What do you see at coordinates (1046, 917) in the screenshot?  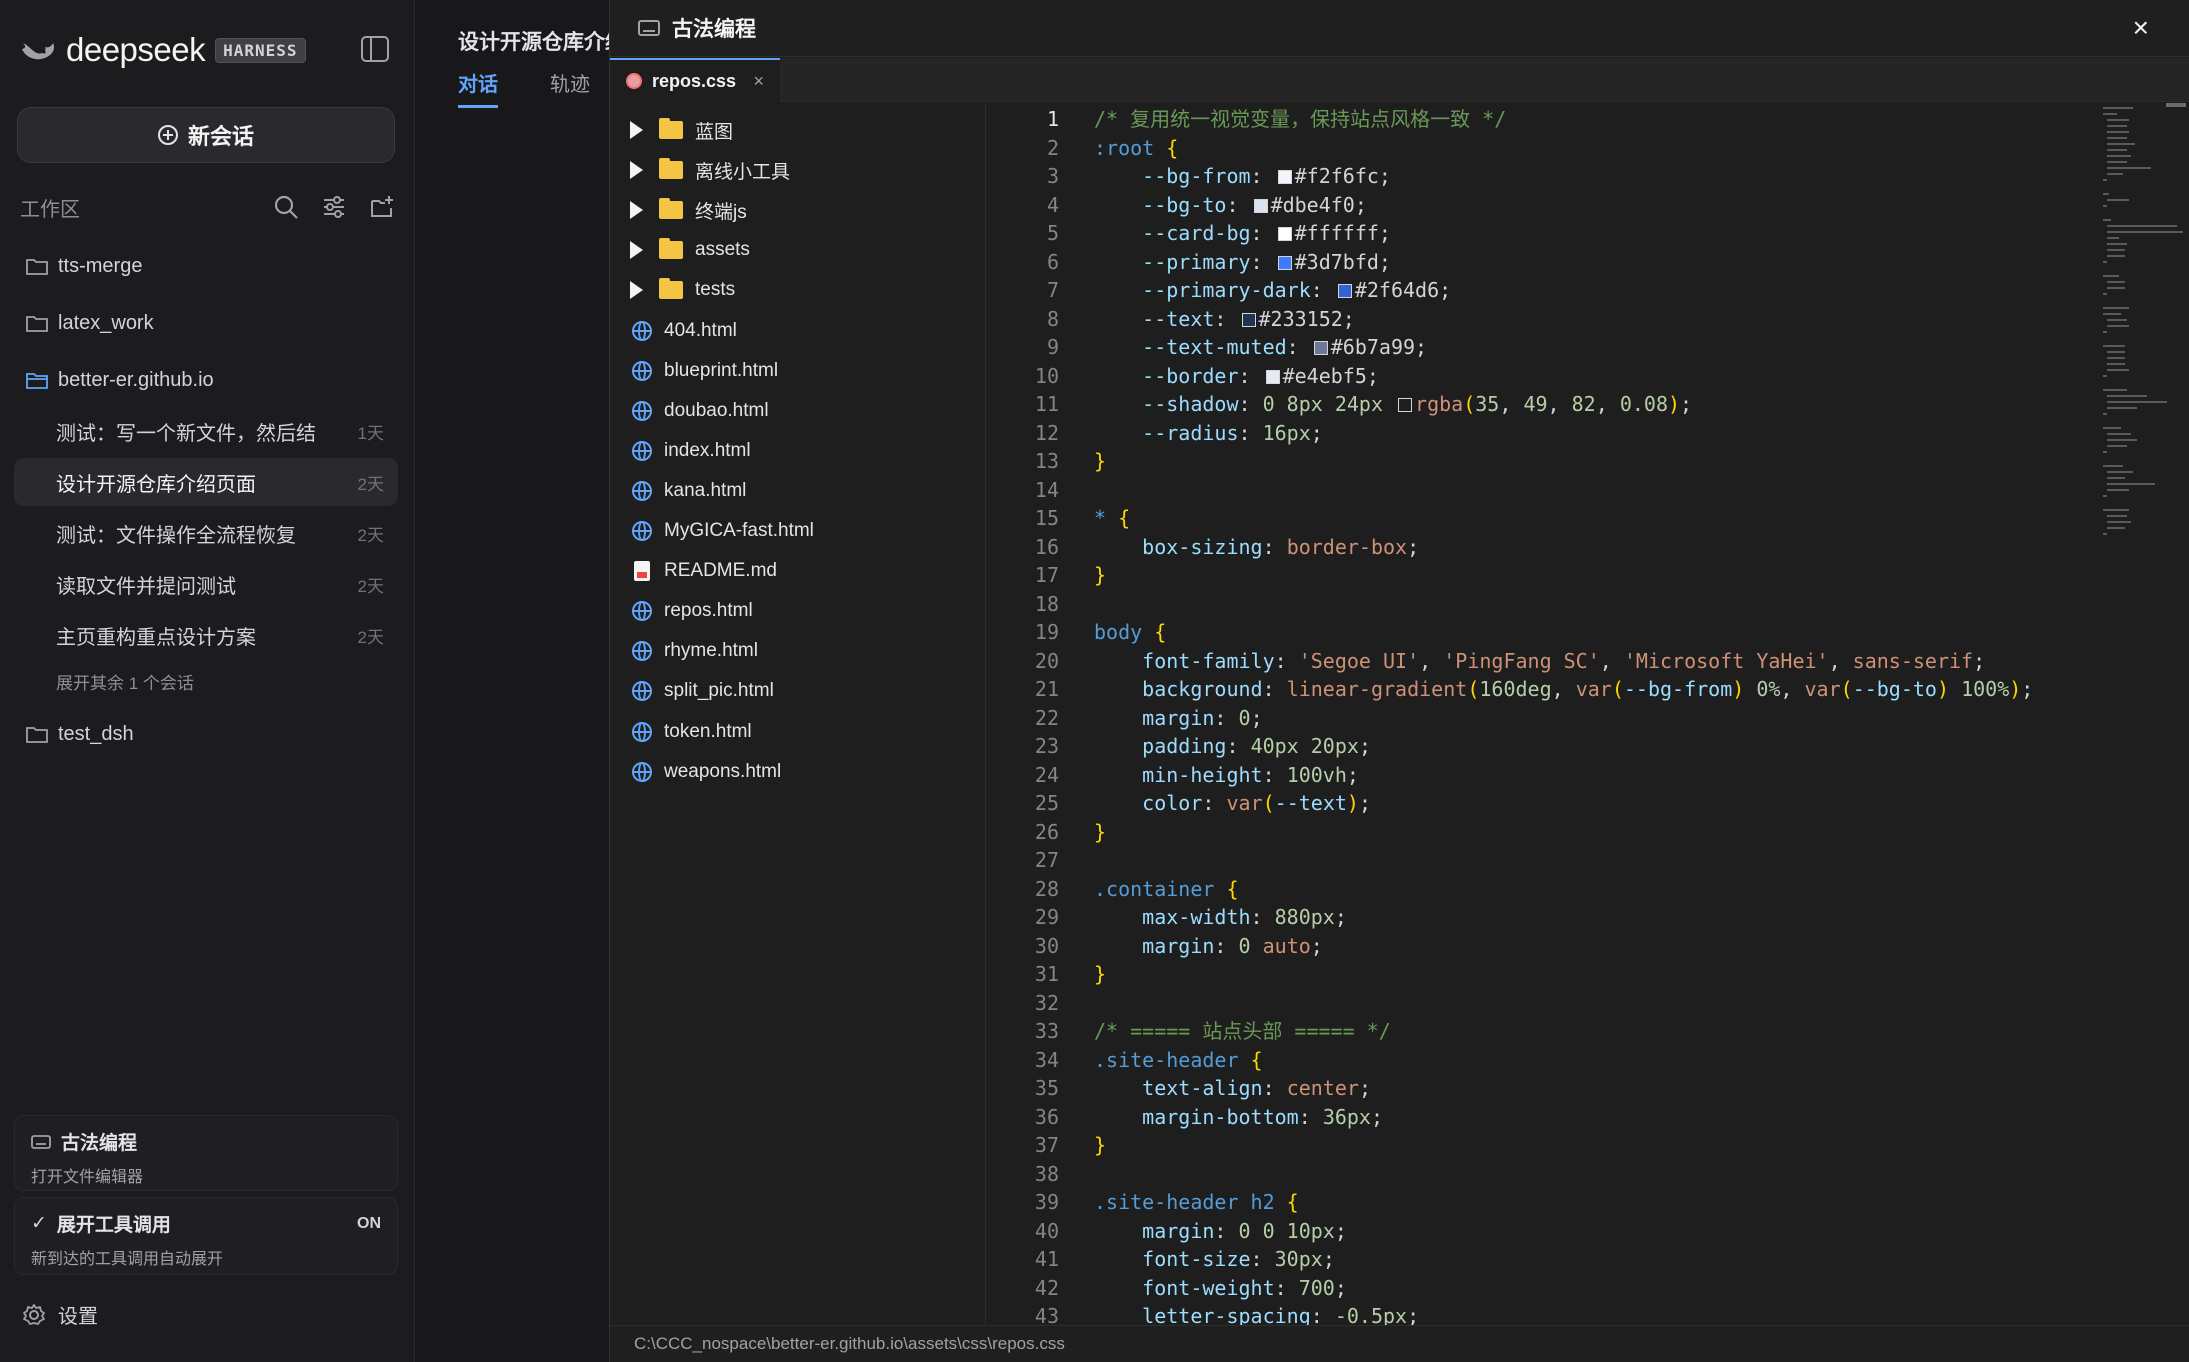 I see `line-number: 29` at bounding box center [1046, 917].